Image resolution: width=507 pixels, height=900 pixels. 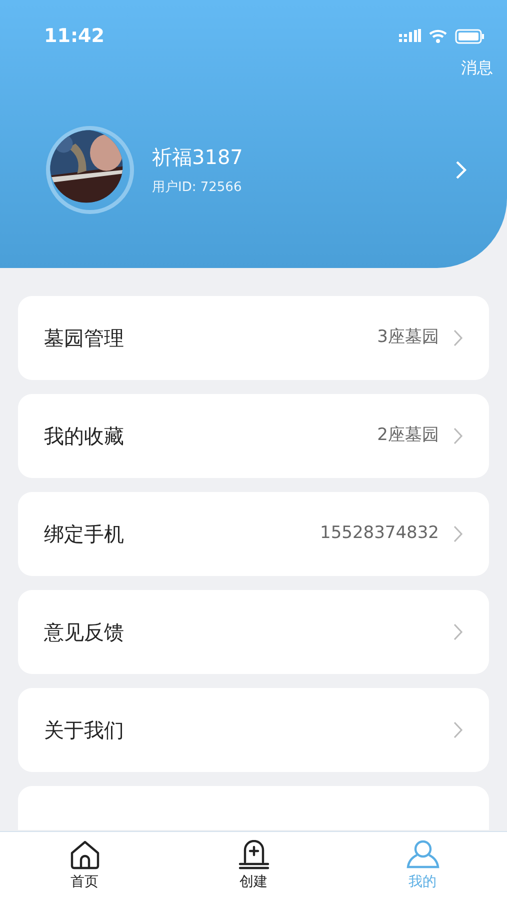 What do you see at coordinates (438, 36) in the screenshot?
I see `wifi-icon` at bounding box center [438, 36].